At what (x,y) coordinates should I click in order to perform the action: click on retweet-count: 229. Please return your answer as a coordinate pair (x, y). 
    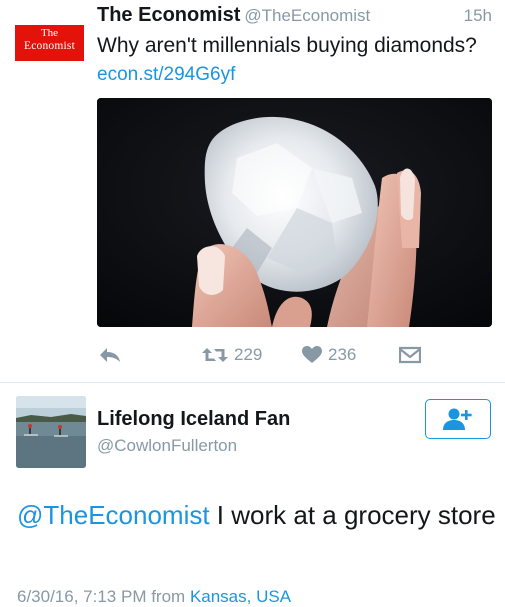
    Looking at the image, I should click on (248, 354).